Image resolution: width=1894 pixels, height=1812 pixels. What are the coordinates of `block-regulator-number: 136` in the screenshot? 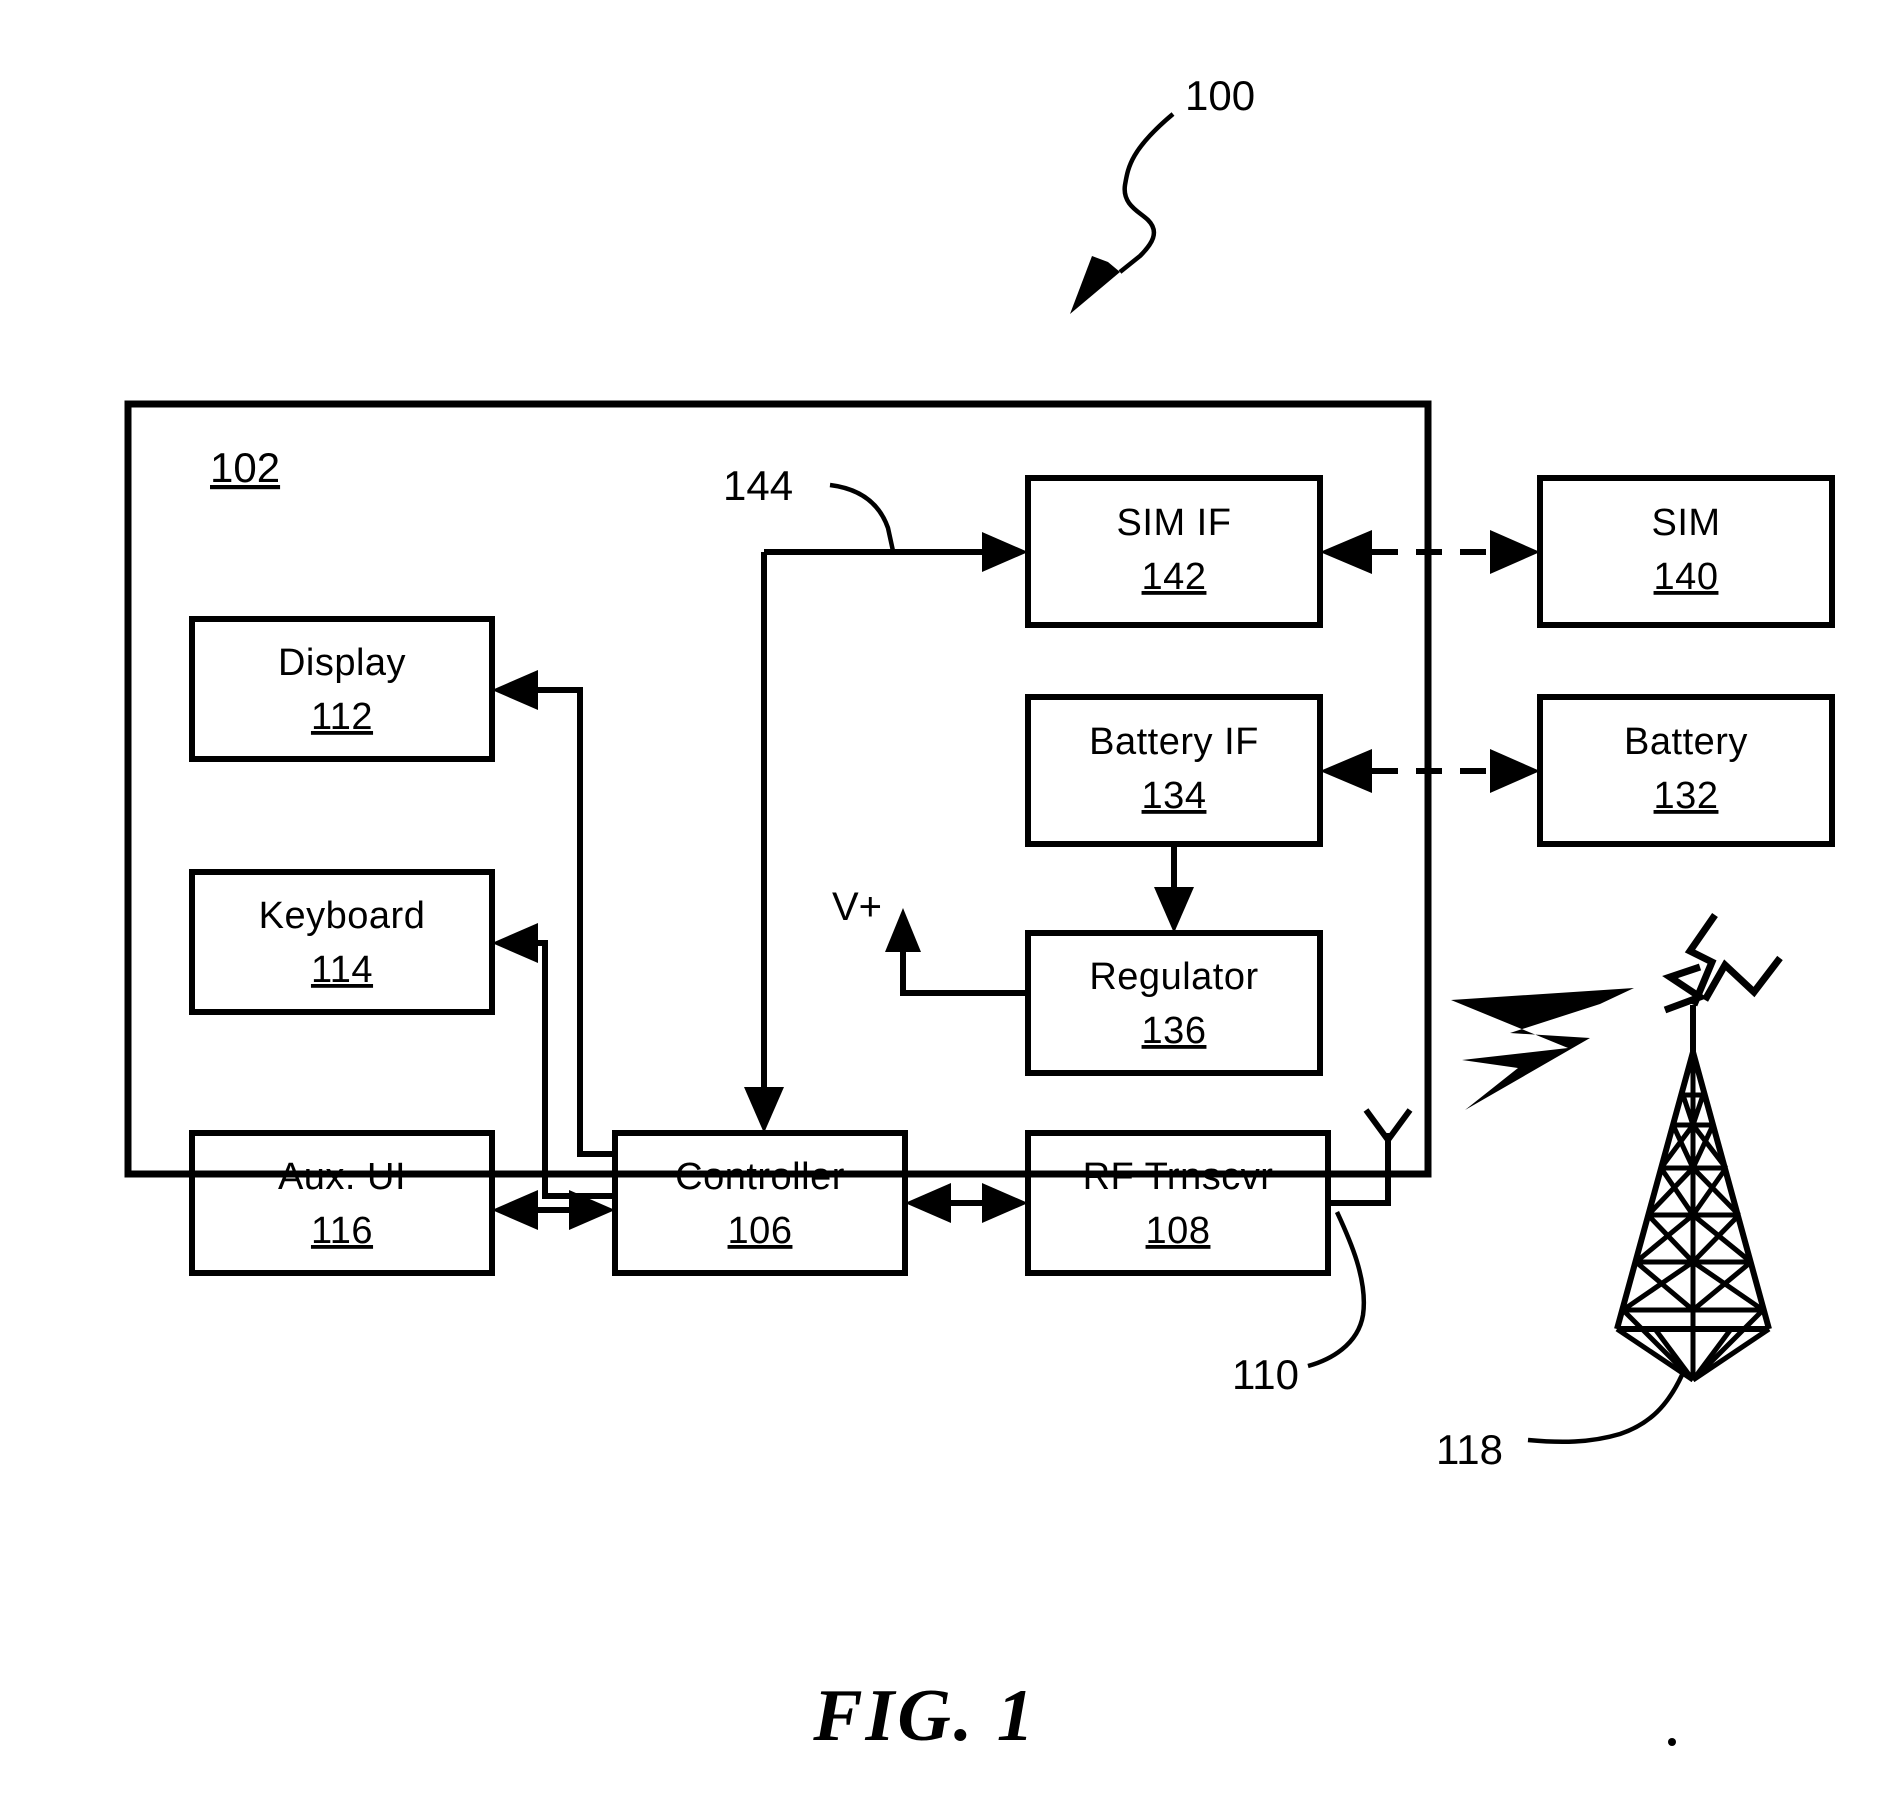 It's located at (1174, 1031).